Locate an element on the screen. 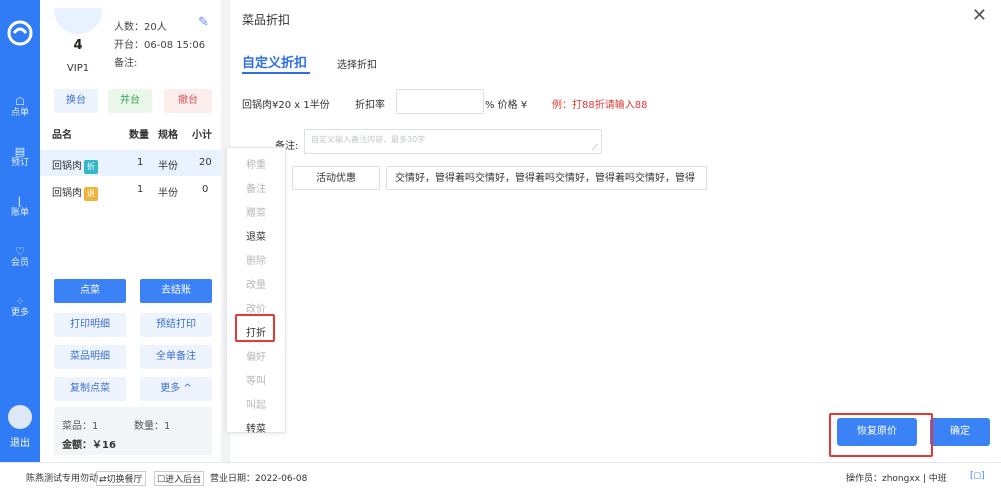 Image resolution: width=1001 pixels, height=489 pixels. dish-detail-button: 菜品明细 is located at coordinates (90, 357).